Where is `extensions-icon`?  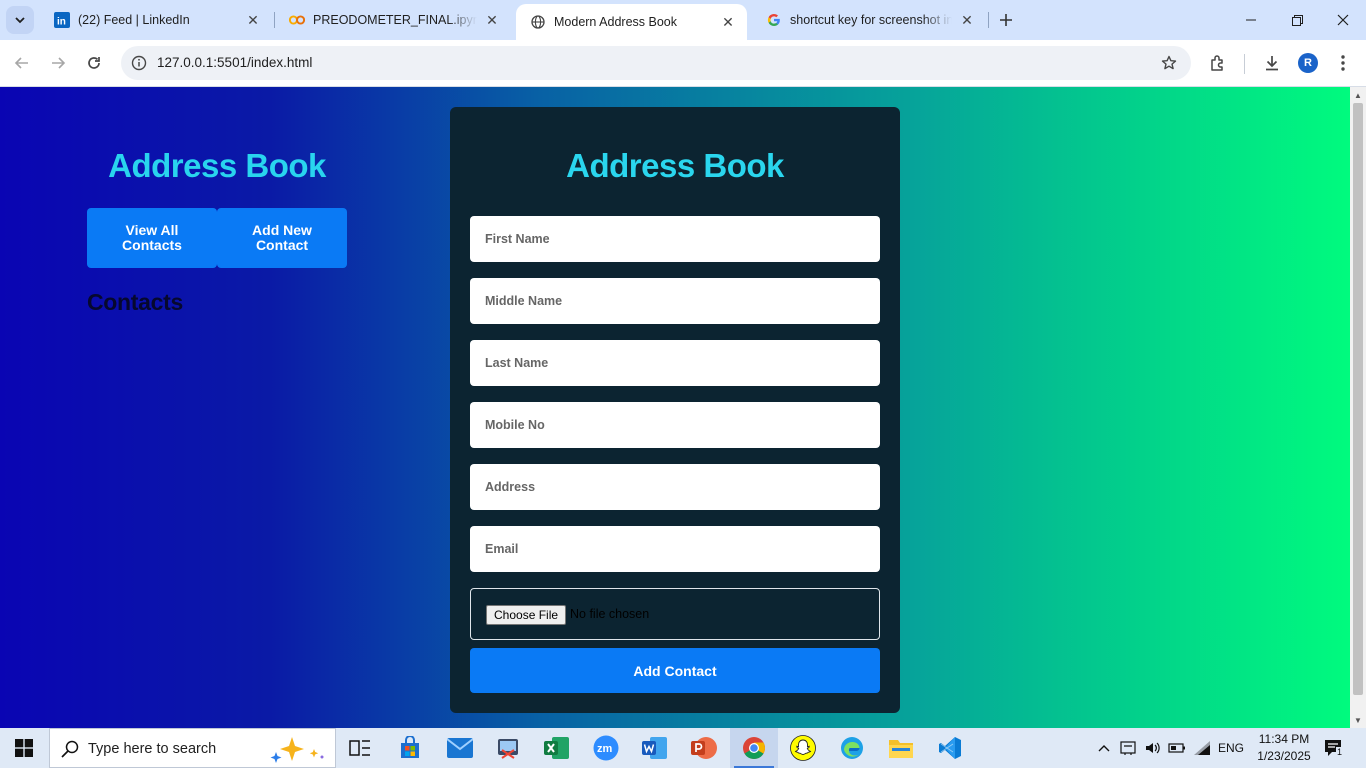
extensions-icon is located at coordinates (1218, 63).